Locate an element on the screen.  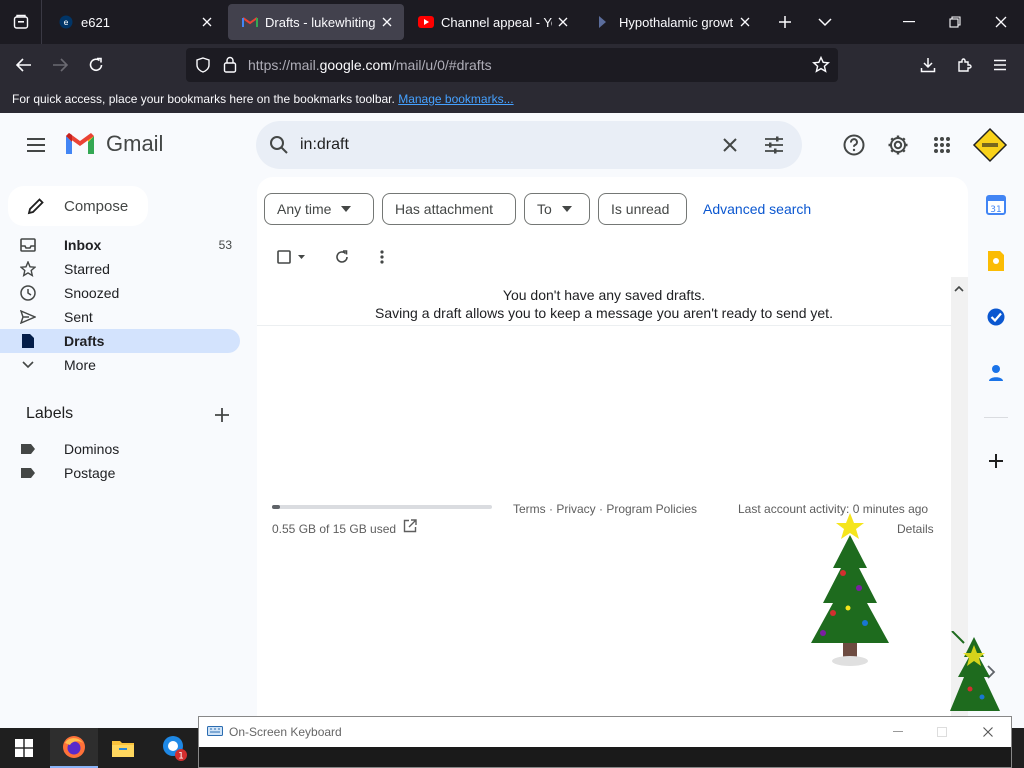
christmas-tree-small-icon is located at coordinates (975, 671).